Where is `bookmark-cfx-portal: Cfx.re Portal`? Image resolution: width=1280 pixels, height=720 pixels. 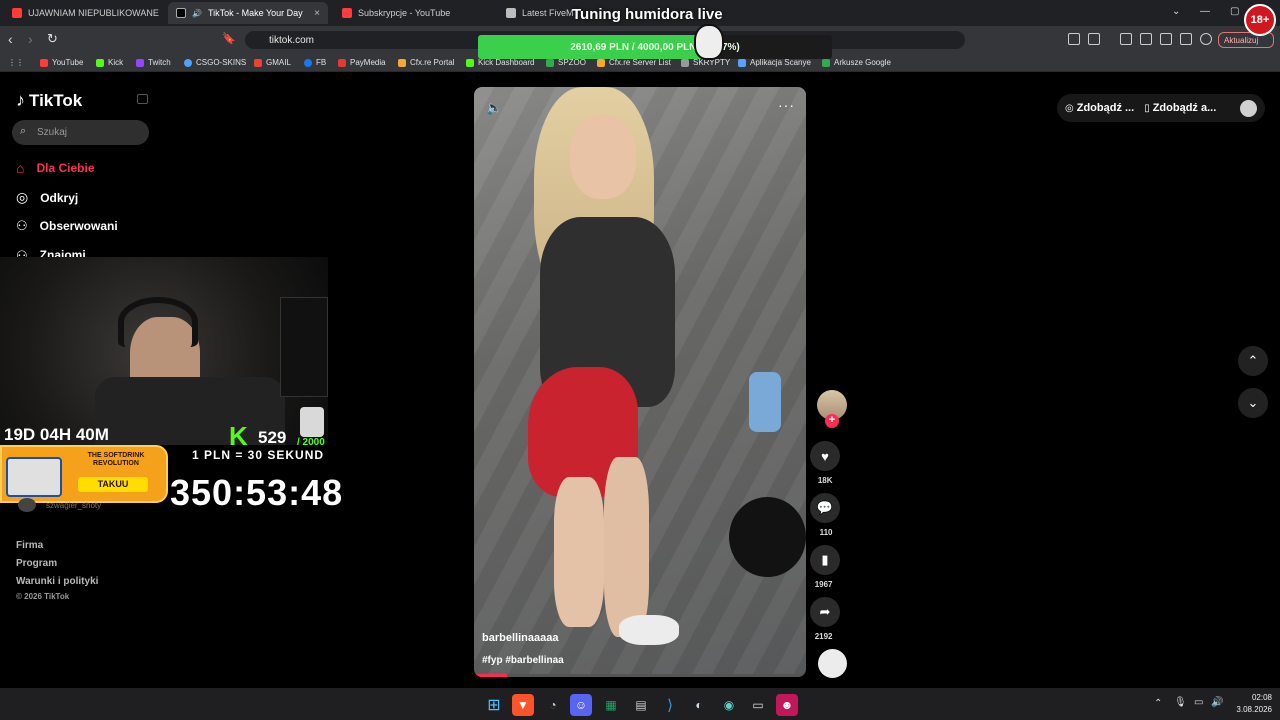 bookmark-cfx-portal: Cfx.re Portal is located at coordinates (426, 62).